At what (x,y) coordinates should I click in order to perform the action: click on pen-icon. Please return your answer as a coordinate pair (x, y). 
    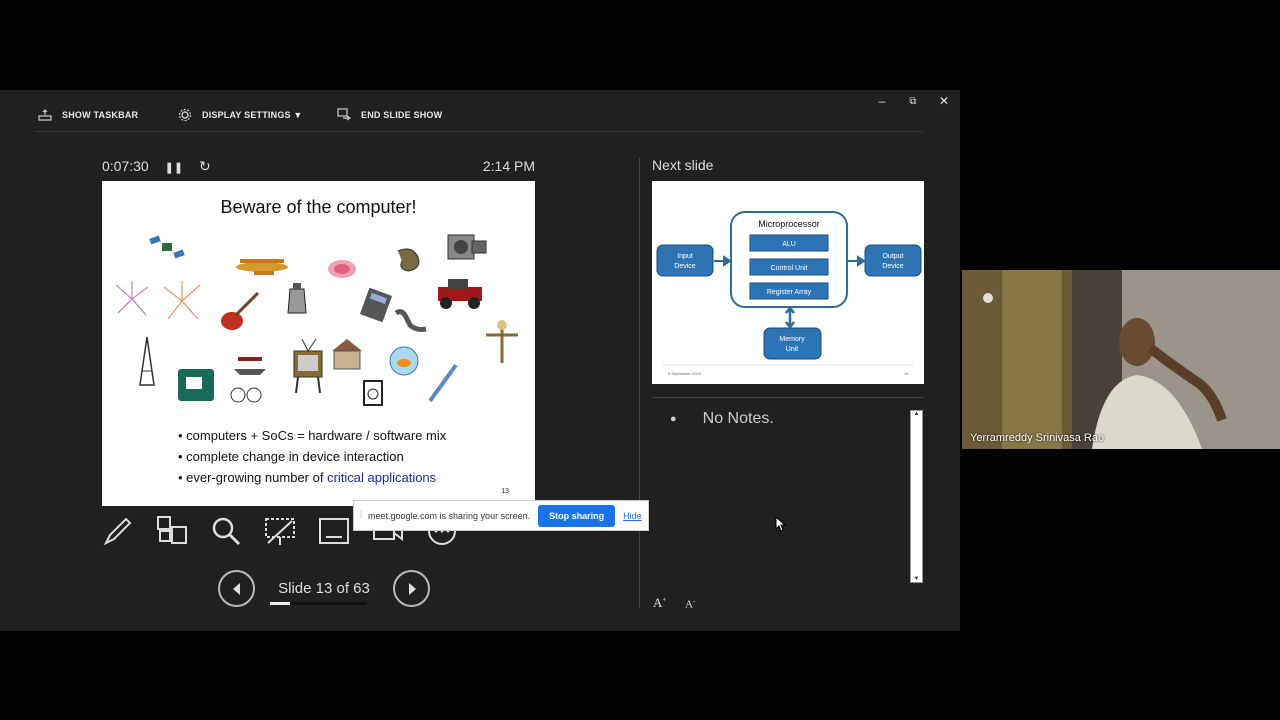
    Looking at the image, I should click on (118, 531).